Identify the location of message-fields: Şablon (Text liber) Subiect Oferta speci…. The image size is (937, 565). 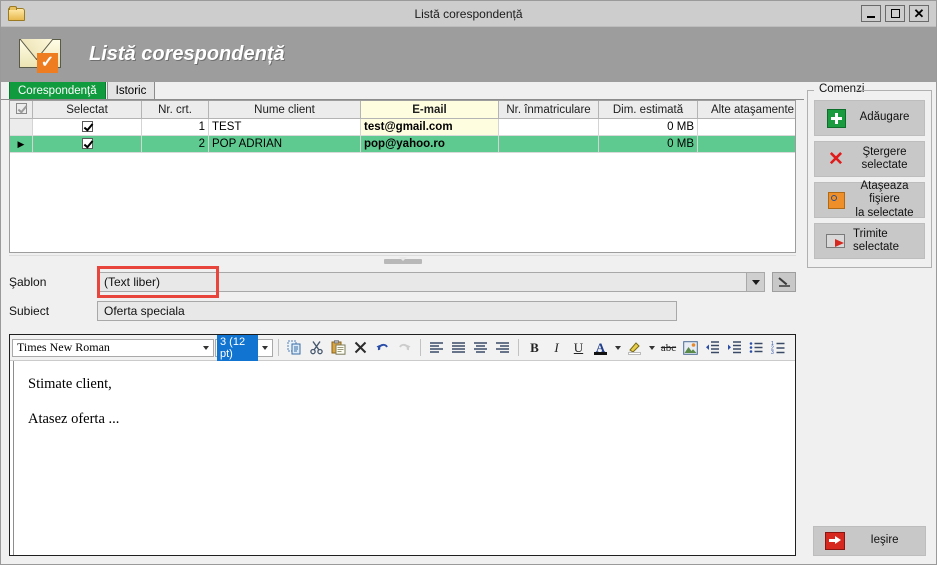
(402, 300).